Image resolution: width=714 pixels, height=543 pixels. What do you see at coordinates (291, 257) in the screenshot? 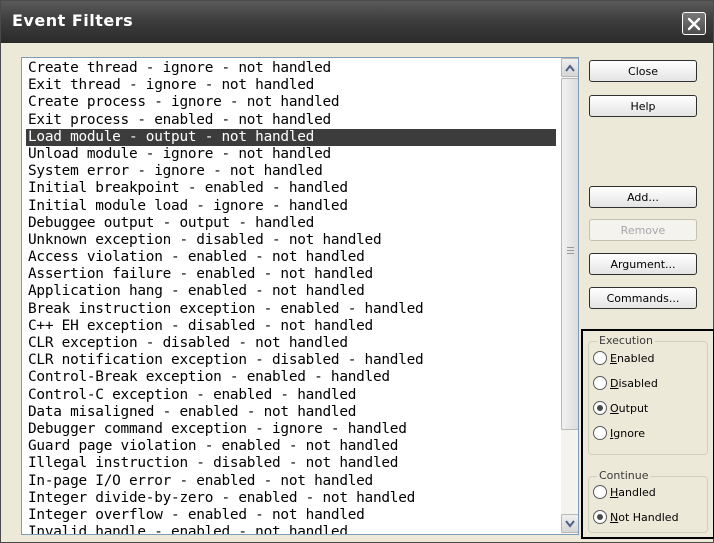
I see `event-list-item: Access violation - enabled - not handled` at bounding box center [291, 257].